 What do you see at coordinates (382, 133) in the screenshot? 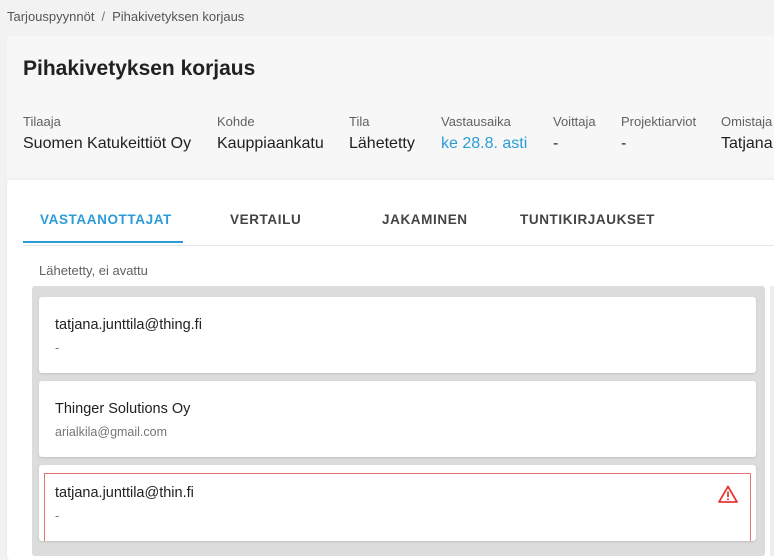
I see `meta-tila: Tila Lähetetty` at bounding box center [382, 133].